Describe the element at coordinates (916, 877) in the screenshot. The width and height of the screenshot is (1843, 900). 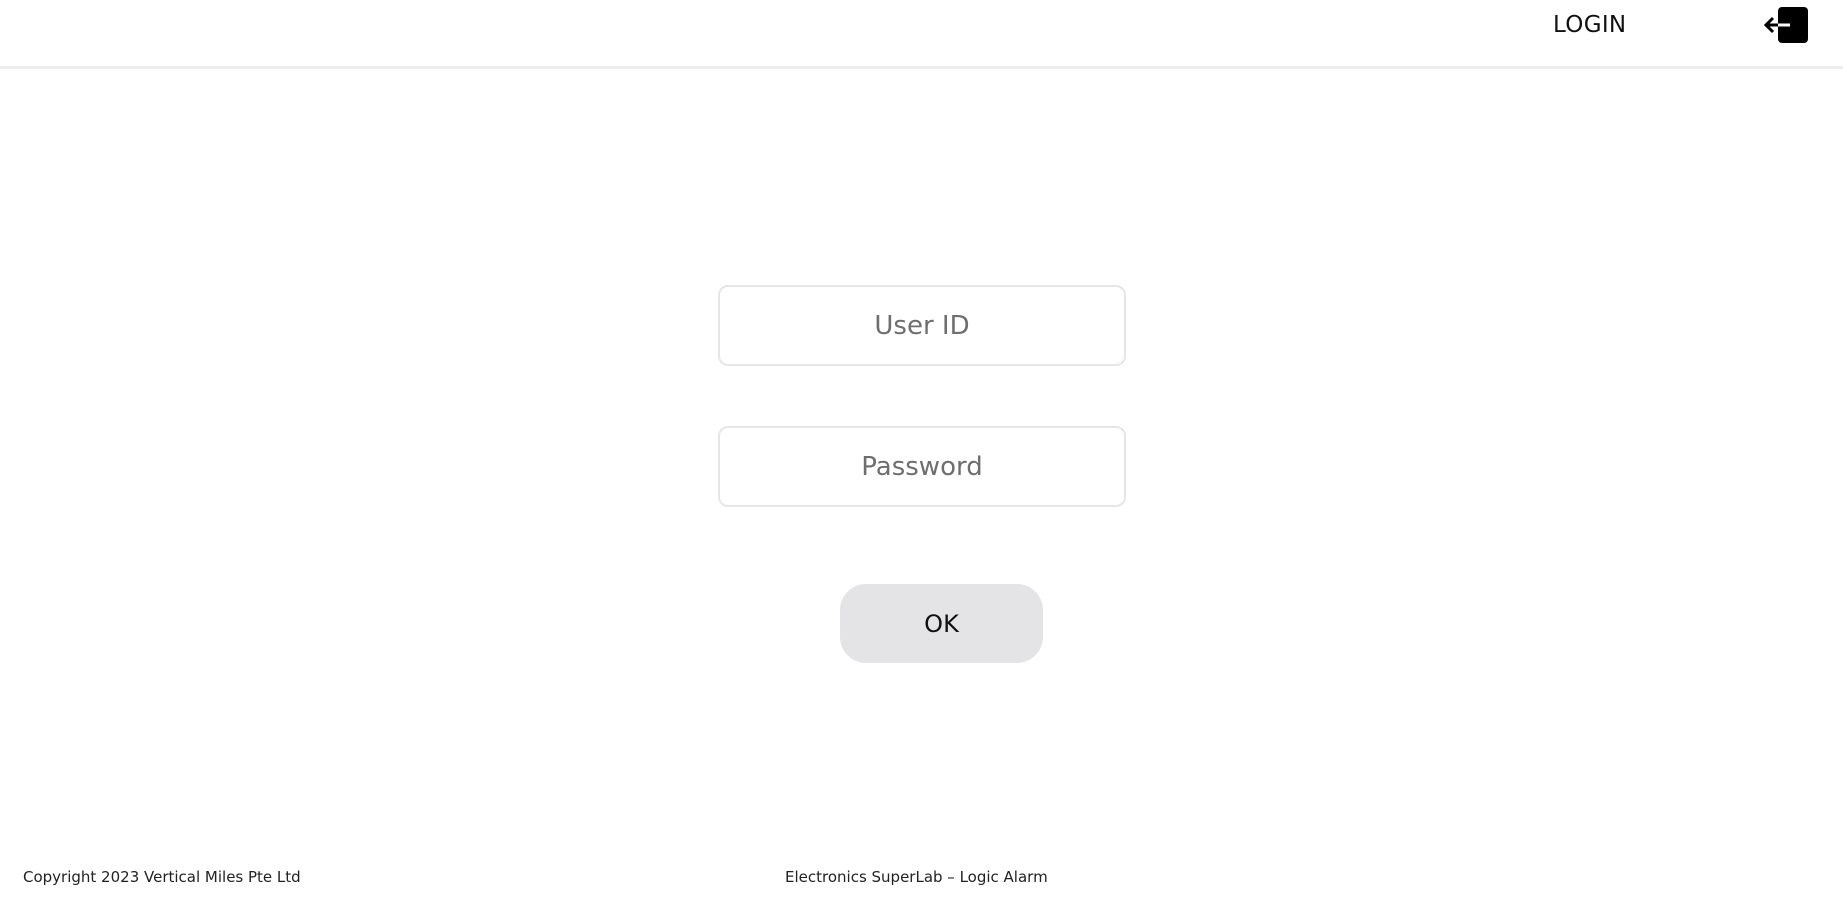
I see `footer-app-title: Electronics SuperLab – Logic Alarm` at that location.